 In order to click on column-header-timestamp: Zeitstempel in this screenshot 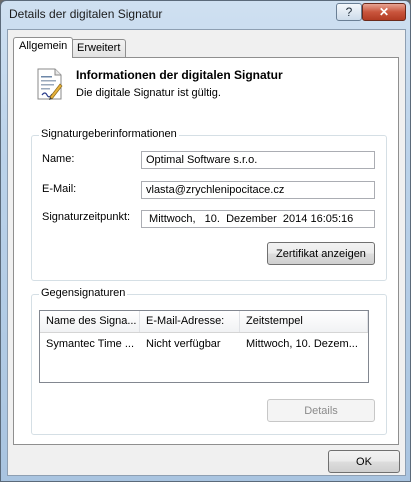, I will do `click(304, 321)`.